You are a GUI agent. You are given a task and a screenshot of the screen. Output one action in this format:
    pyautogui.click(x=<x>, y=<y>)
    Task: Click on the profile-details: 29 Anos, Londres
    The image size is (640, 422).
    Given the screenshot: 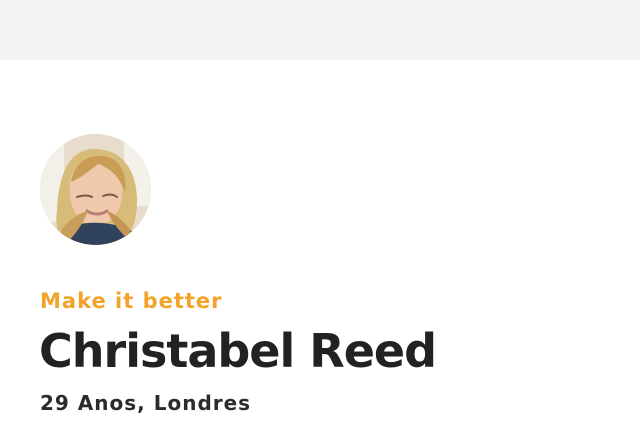 What is the action you would take?
    pyautogui.click(x=146, y=403)
    